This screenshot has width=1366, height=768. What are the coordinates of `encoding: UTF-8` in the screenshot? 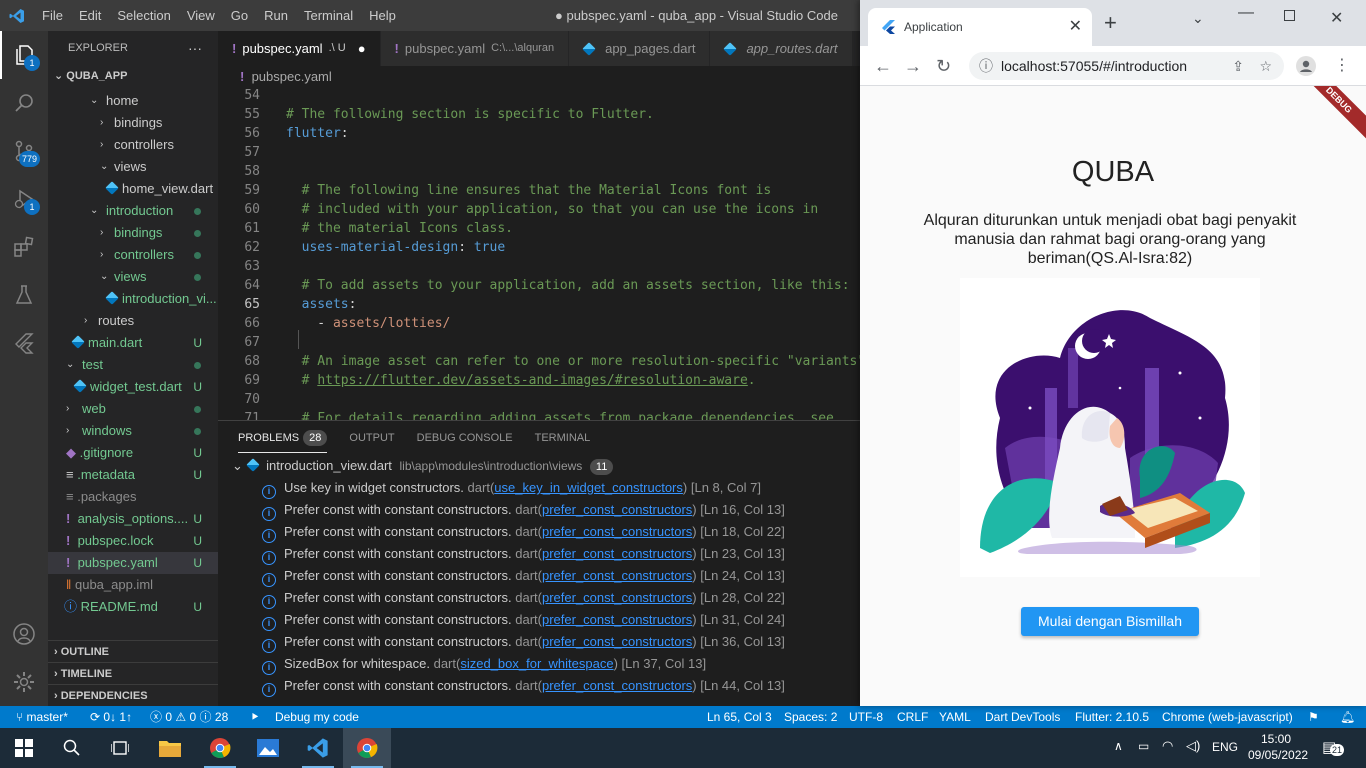 It's located at (866, 717).